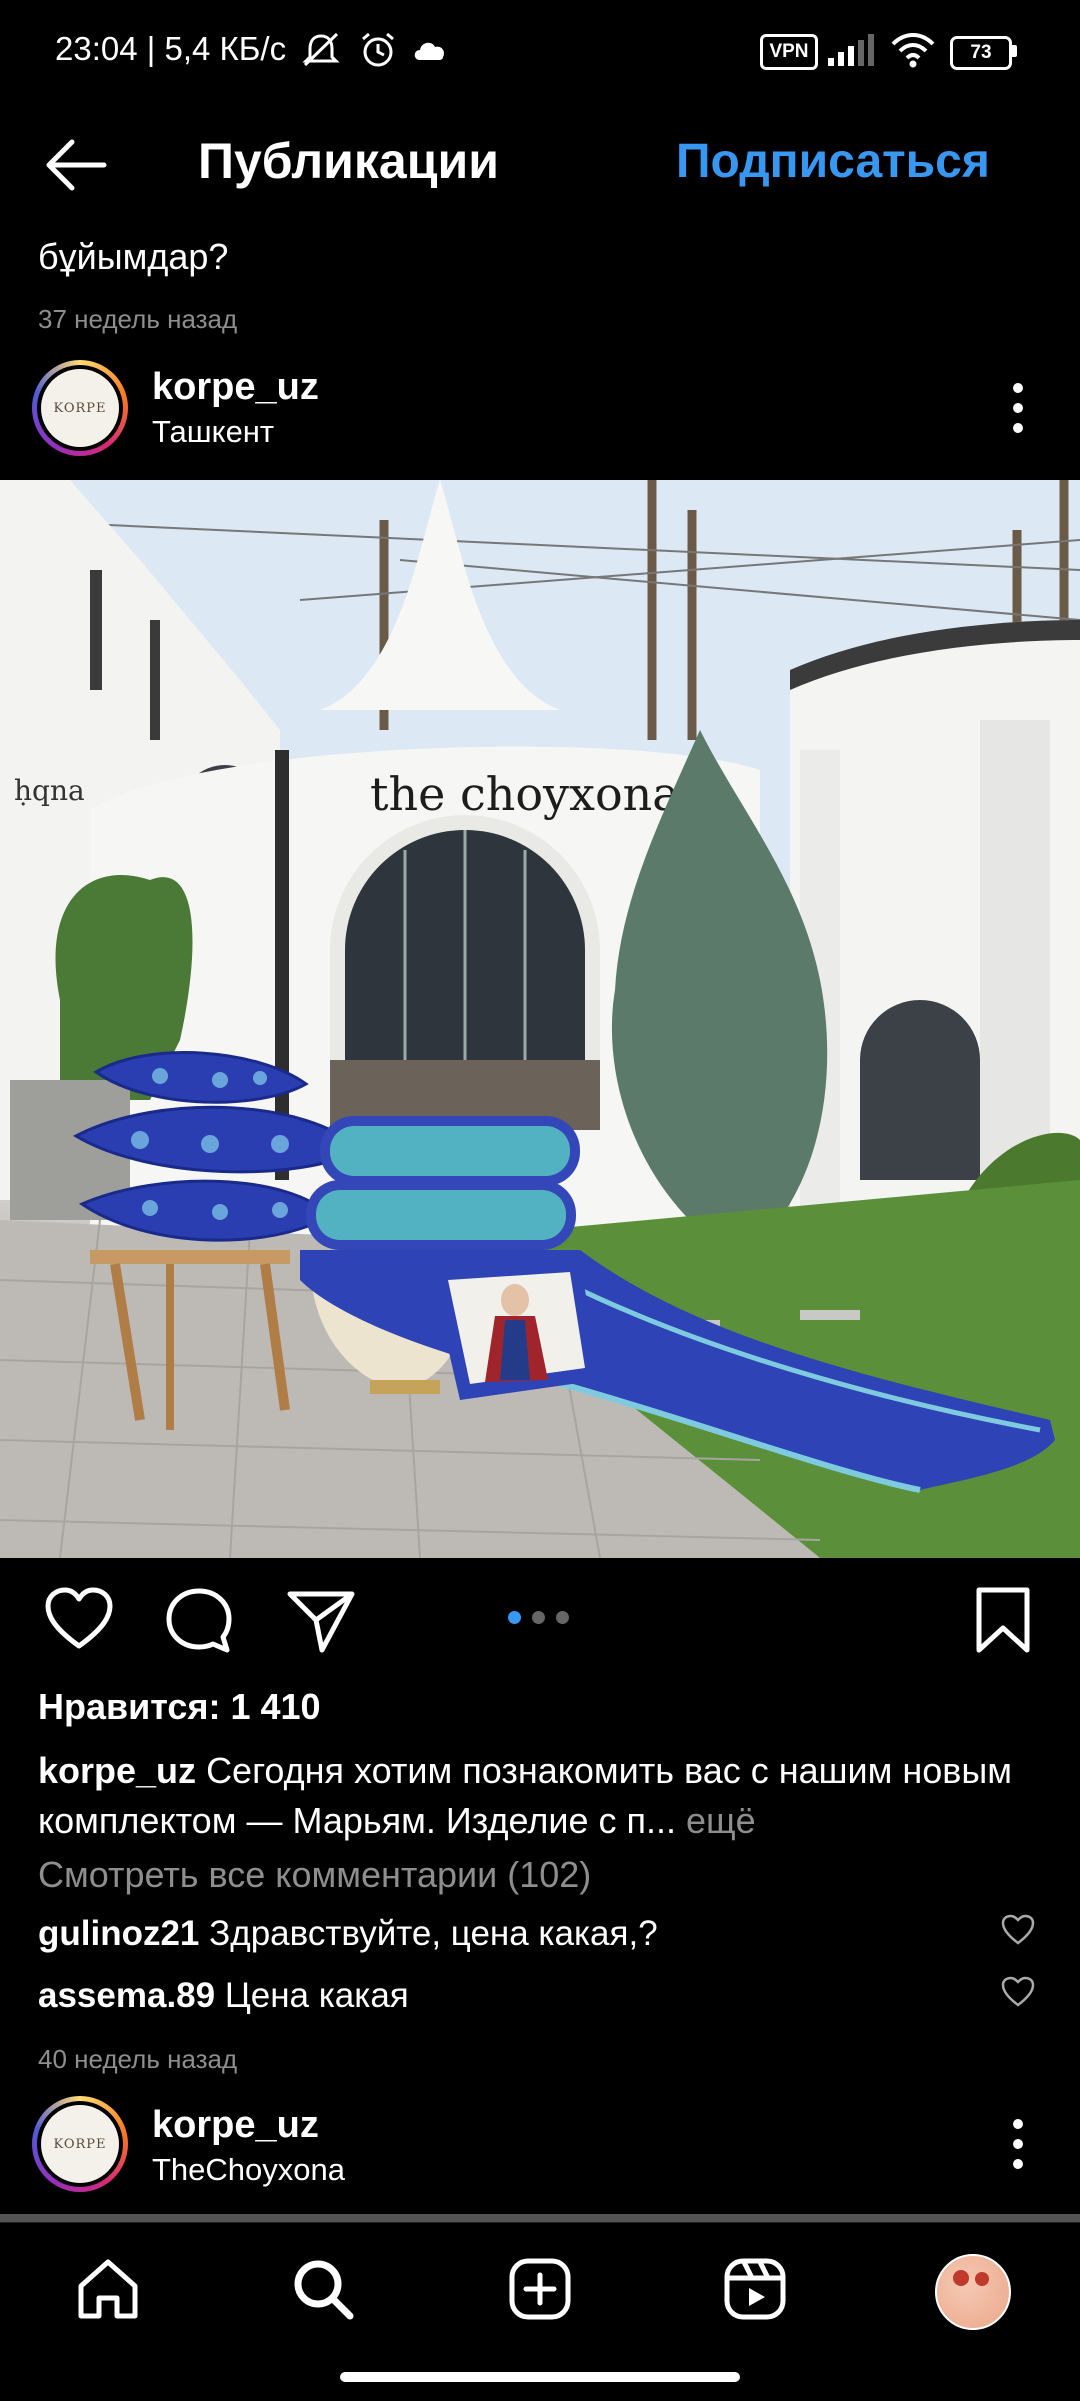 The height and width of the screenshot is (2401, 1080). I want to click on share-send-icon, so click(321, 1621).